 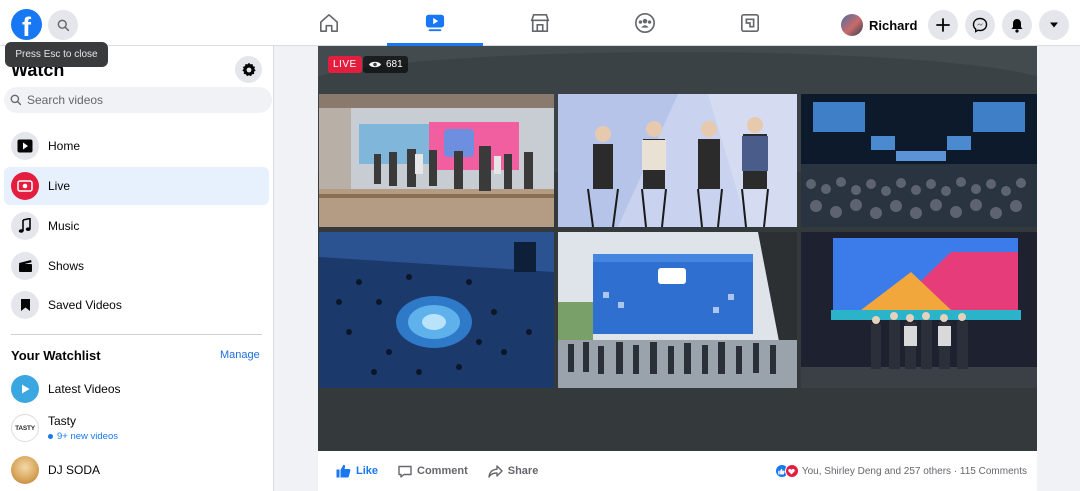 I want to click on nav-tab-gaming, so click(x=750, y=23).